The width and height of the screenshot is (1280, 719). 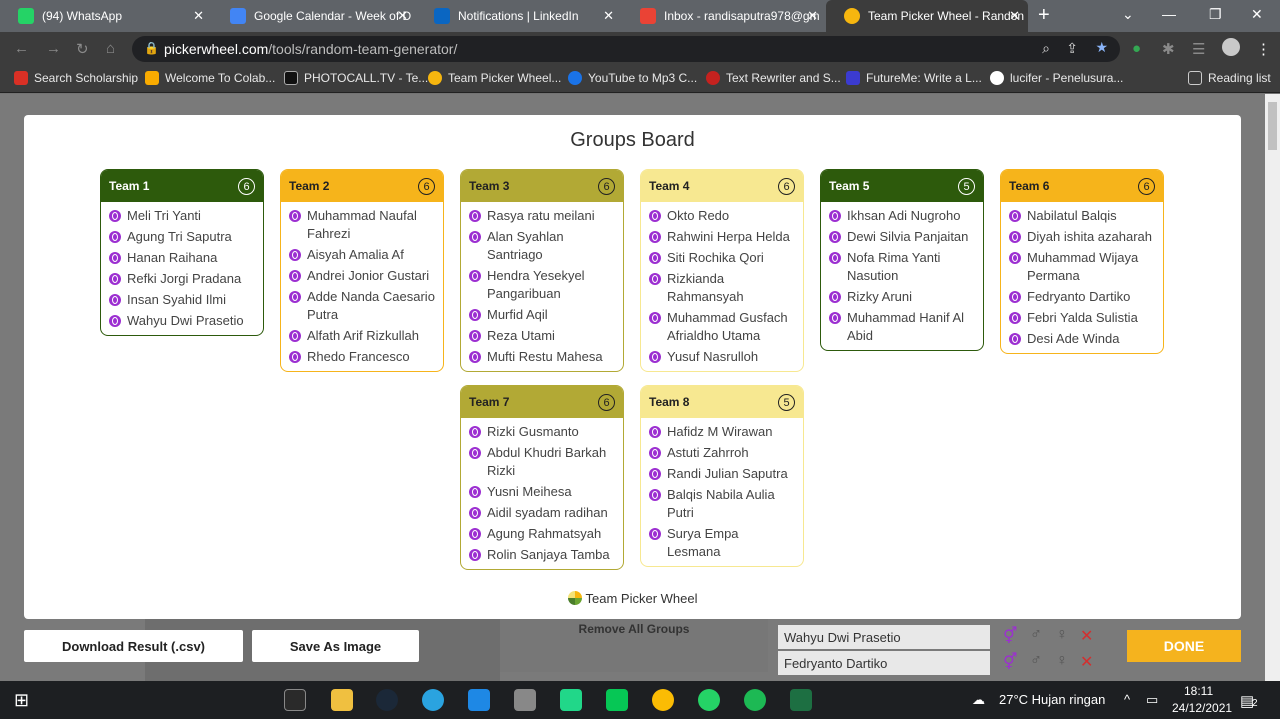 What do you see at coordinates (525, 700) in the screenshot?
I see `package-icon` at bounding box center [525, 700].